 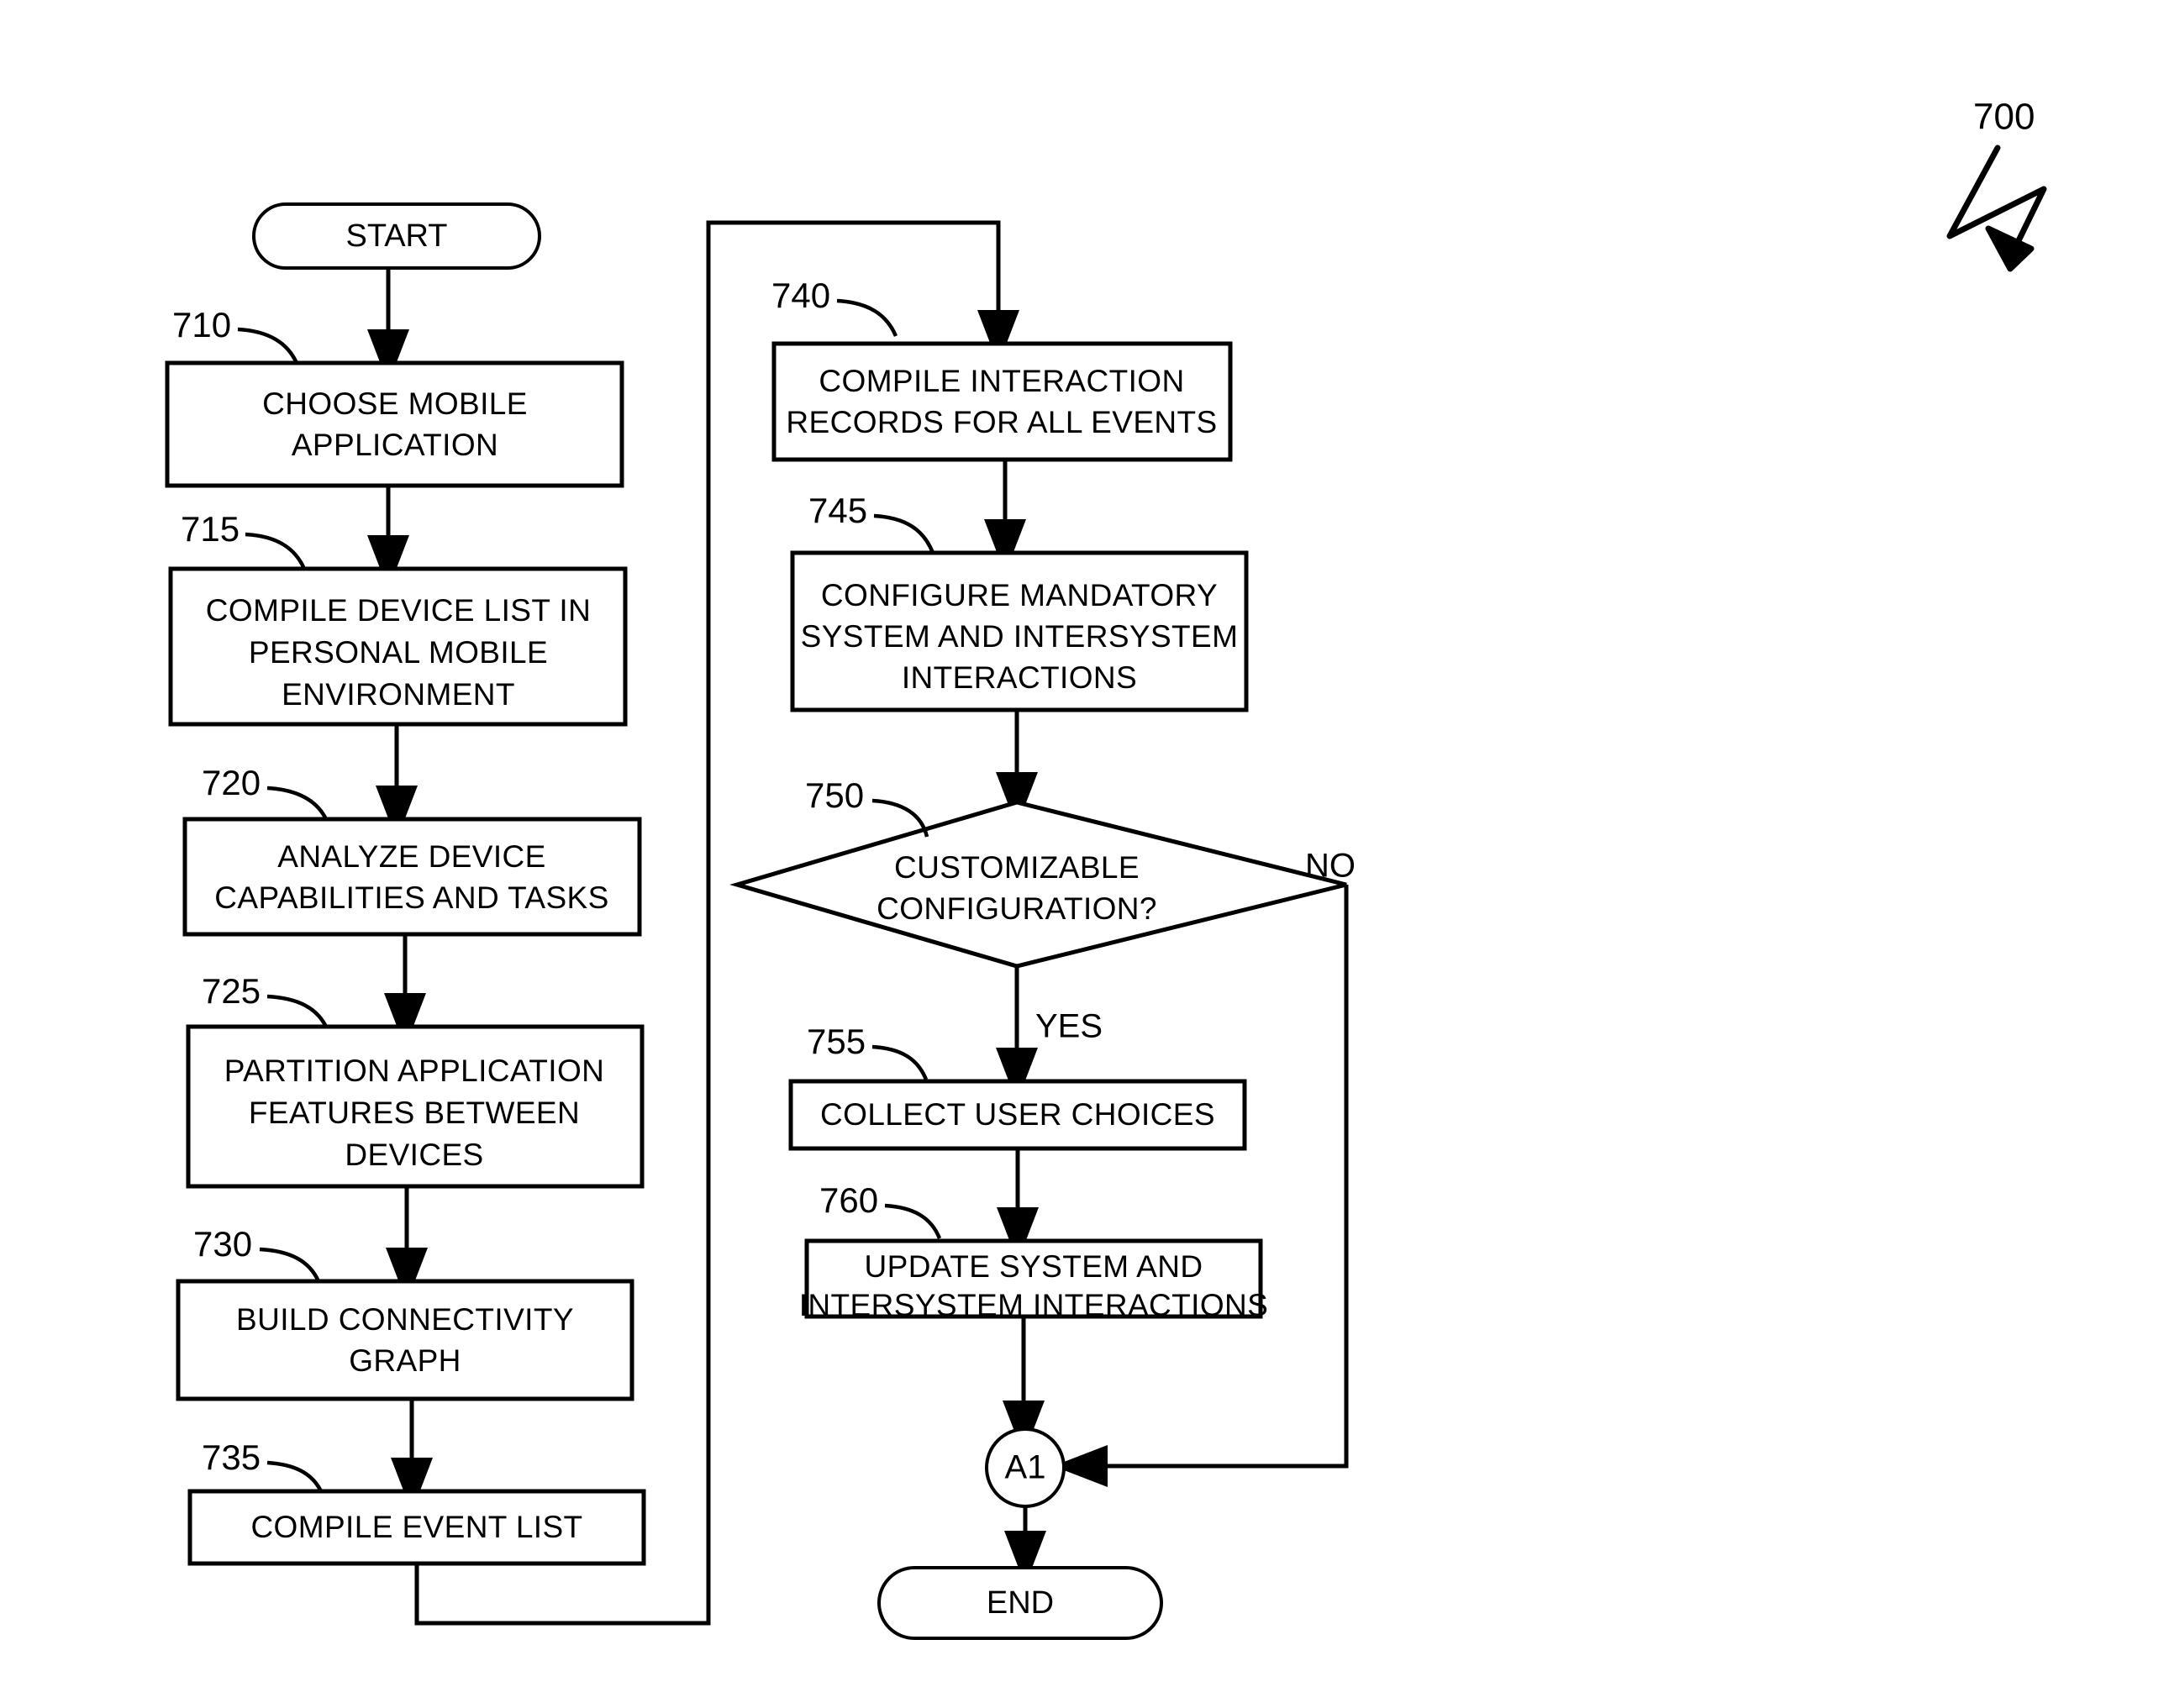 I want to click on ref-760: 760, so click(x=880, y=1209).